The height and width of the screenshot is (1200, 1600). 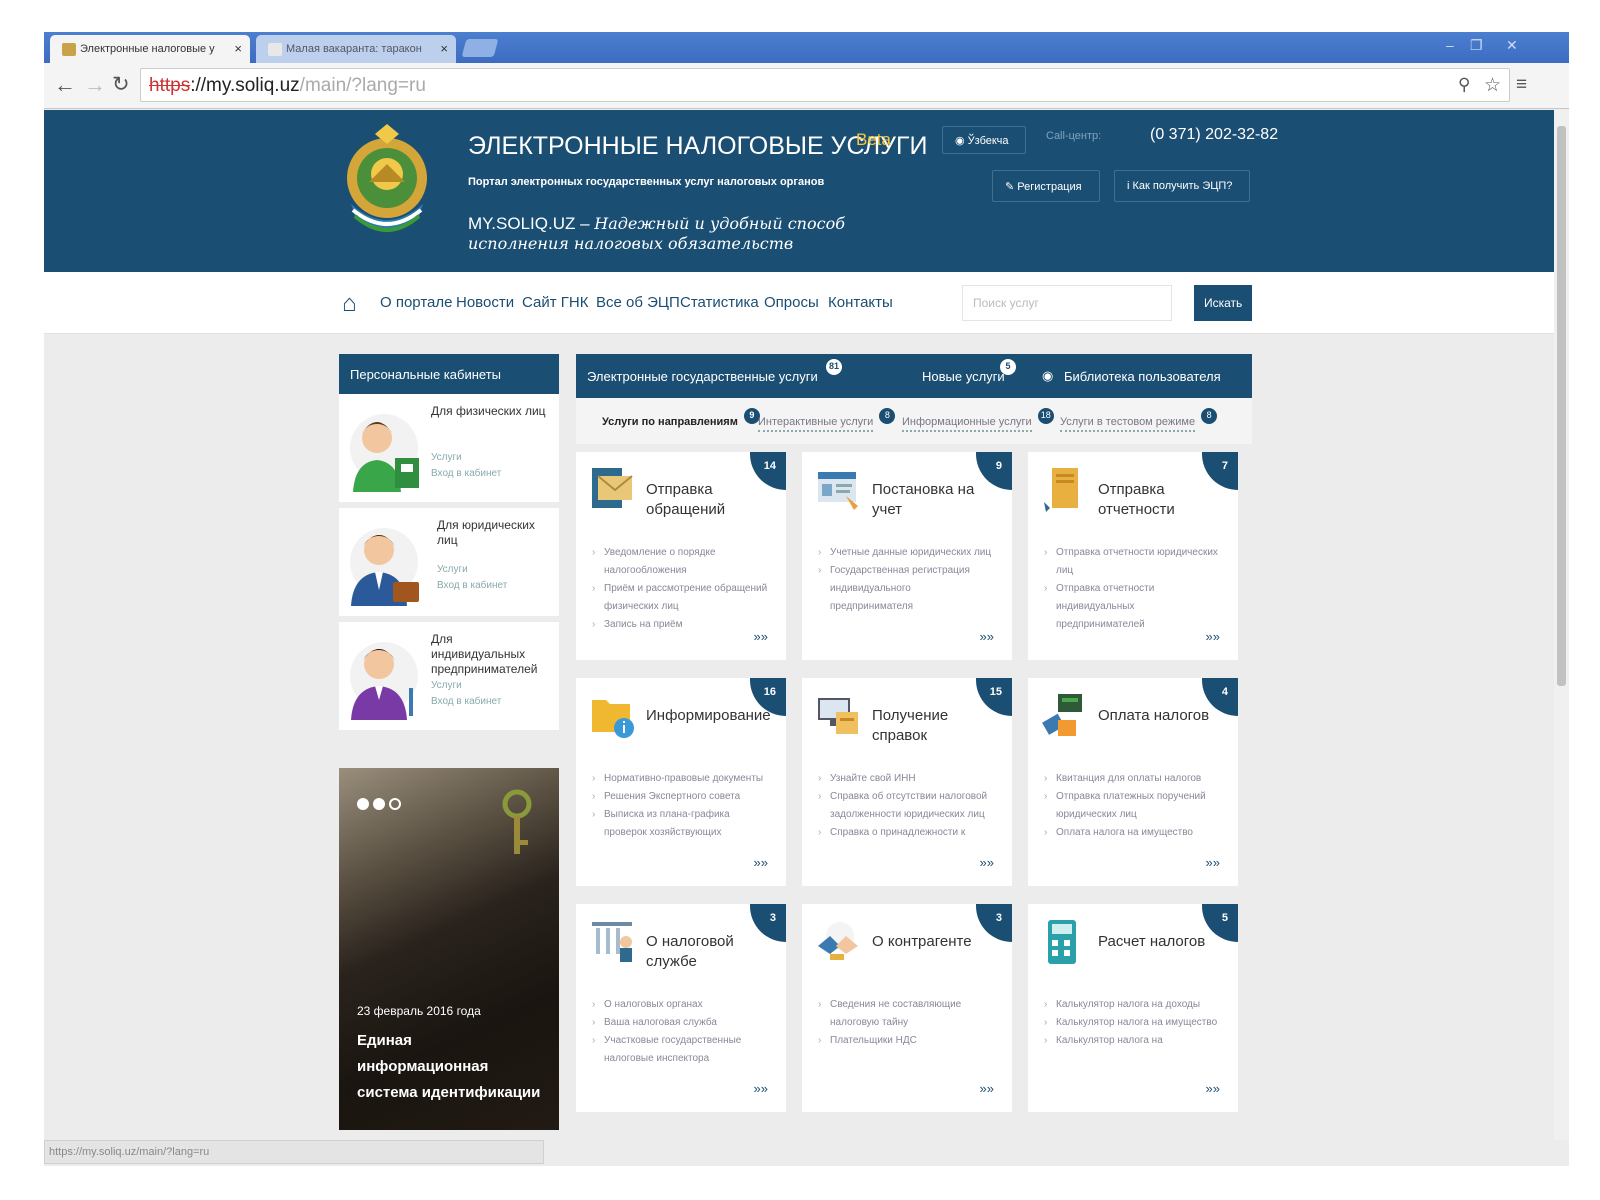 What do you see at coordinates (827, 420) in the screenshot?
I see `tab-interactive: Интерактивные услуги 8` at bounding box center [827, 420].